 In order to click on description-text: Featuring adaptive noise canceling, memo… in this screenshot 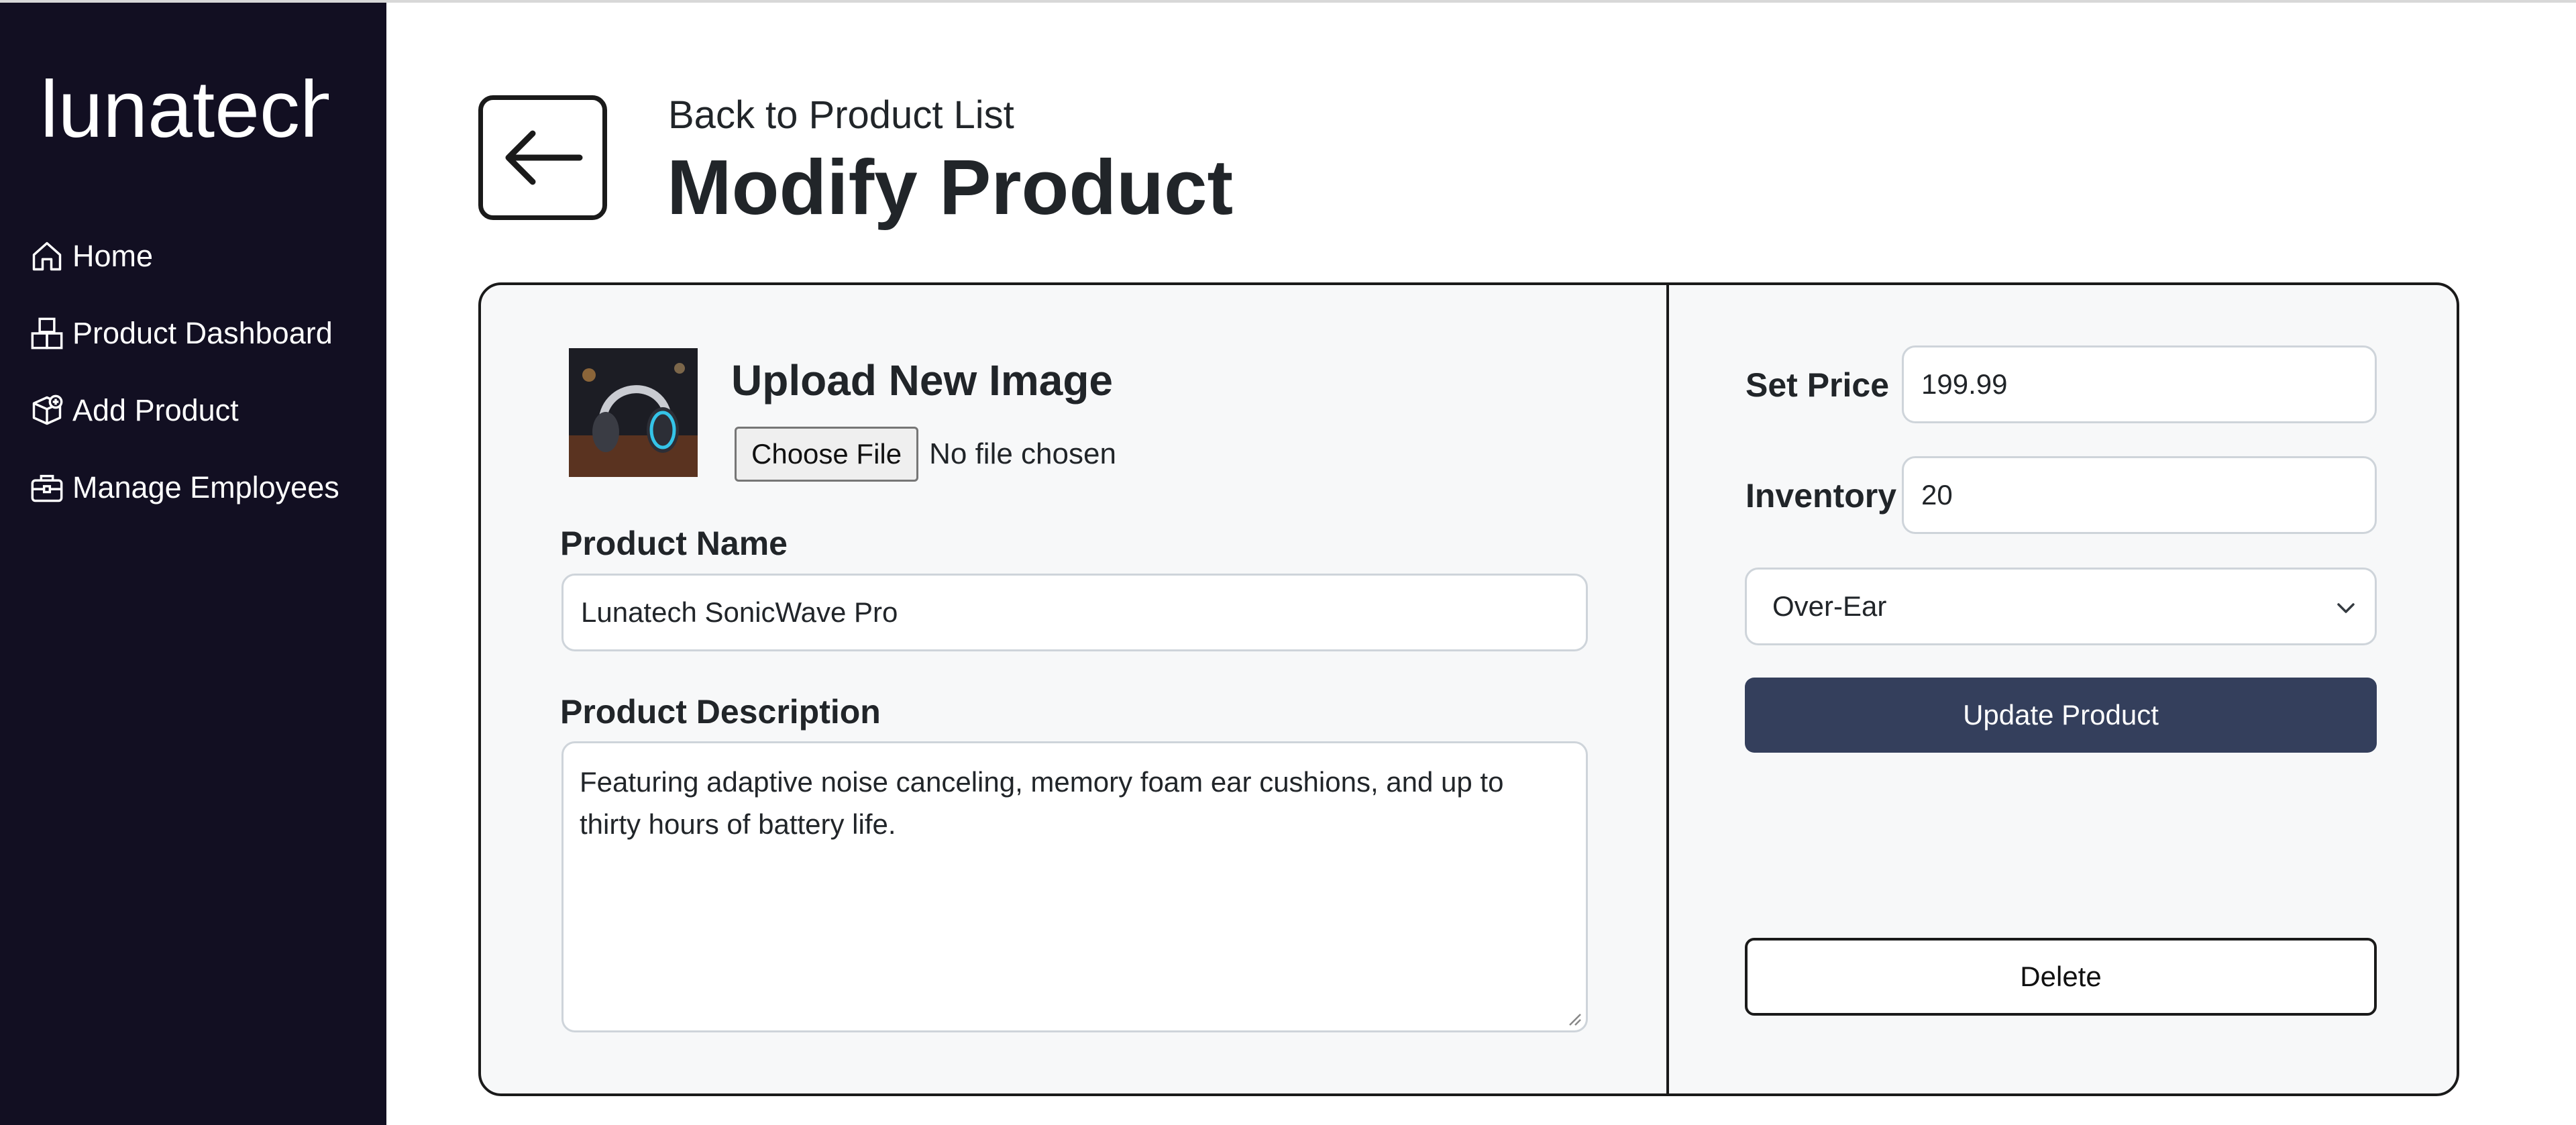, I will do `click(1042, 803)`.